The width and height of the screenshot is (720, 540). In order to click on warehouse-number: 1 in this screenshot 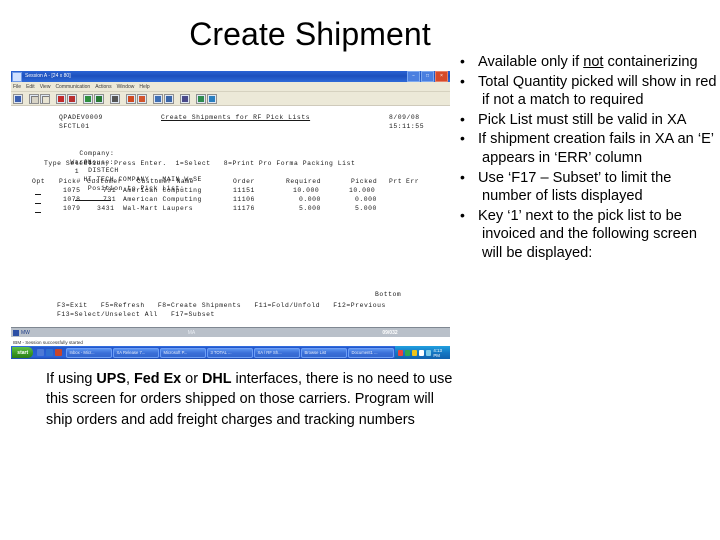, I will do `click(77, 171)`.